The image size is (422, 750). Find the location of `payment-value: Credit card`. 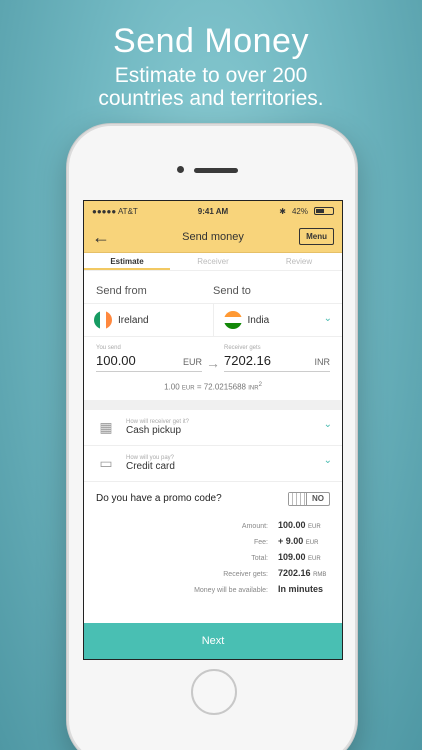

payment-value: Credit card is located at coordinates (150, 466).